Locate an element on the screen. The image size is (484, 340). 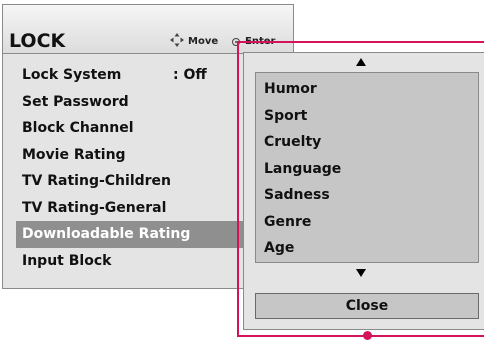
triangle-down-icon is located at coordinates (361, 273).